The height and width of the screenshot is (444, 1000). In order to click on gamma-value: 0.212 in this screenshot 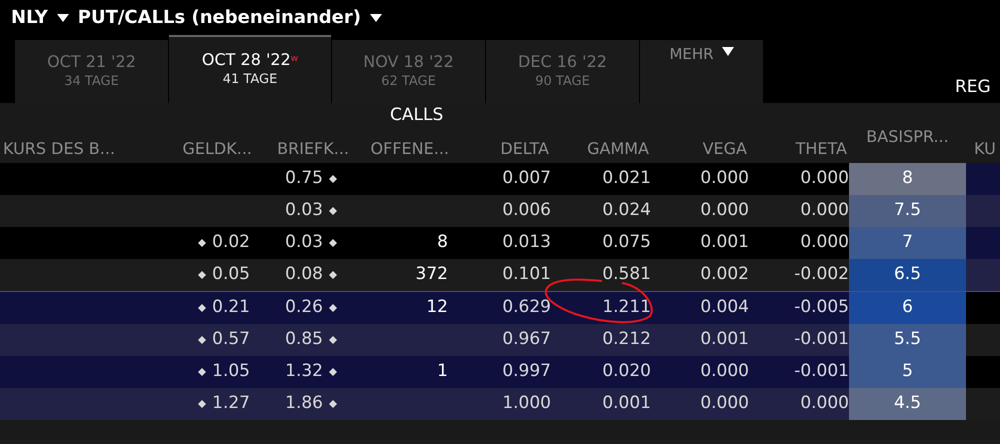, I will do `click(626, 340)`.